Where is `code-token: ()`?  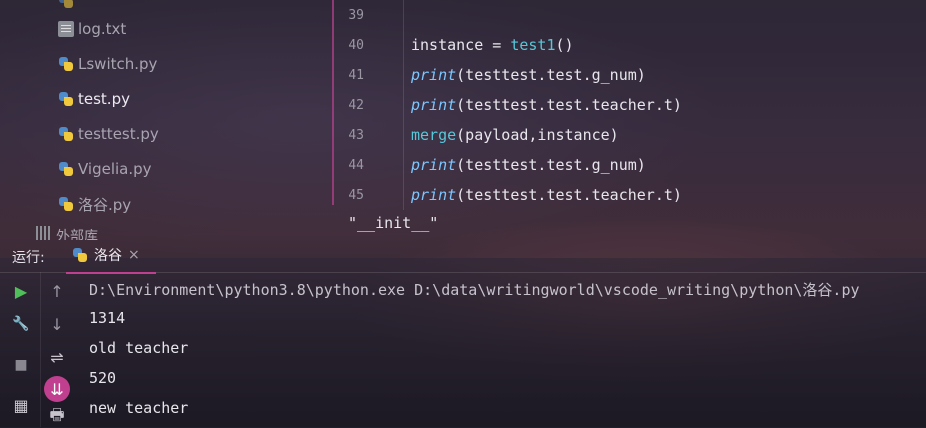
code-token: () is located at coordinates (564, 45).